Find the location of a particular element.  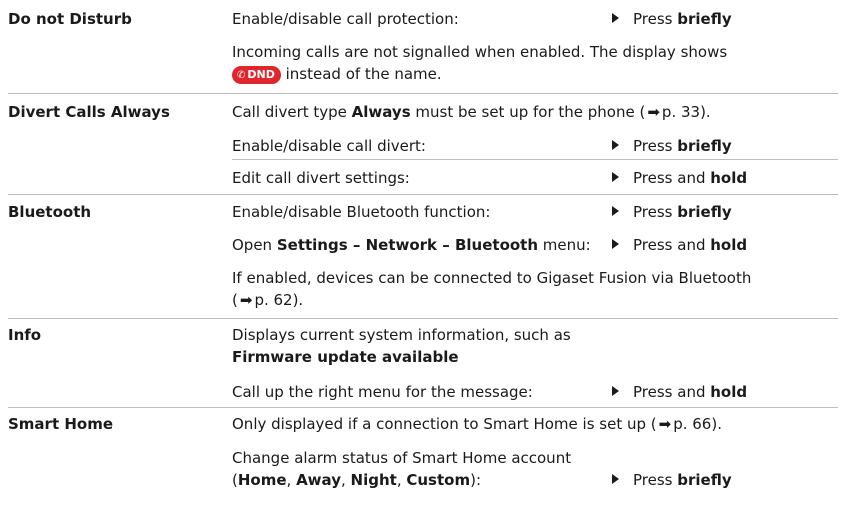

info-callup-action: Press and hold is located at coordinates (679, 392).